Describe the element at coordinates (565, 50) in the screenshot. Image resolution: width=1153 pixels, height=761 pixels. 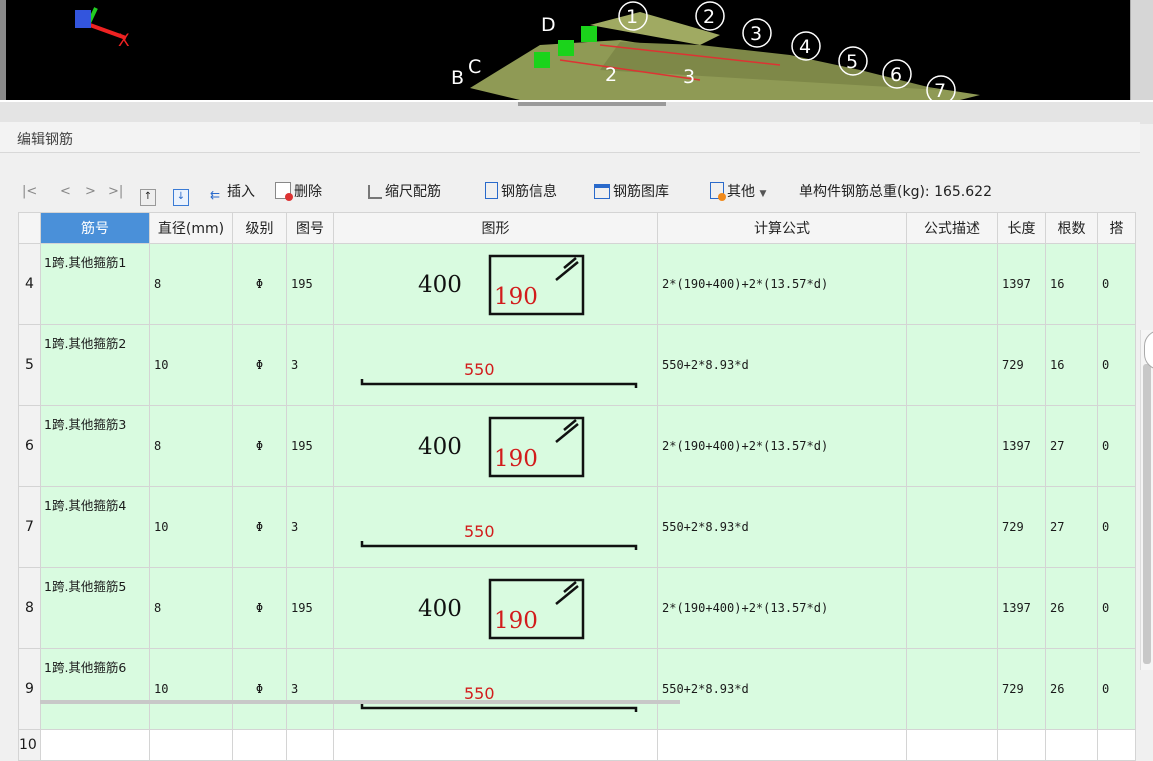
I see `3d-viewport: X D BC 1 2 3 4 5 6 7 3 2` at that location.